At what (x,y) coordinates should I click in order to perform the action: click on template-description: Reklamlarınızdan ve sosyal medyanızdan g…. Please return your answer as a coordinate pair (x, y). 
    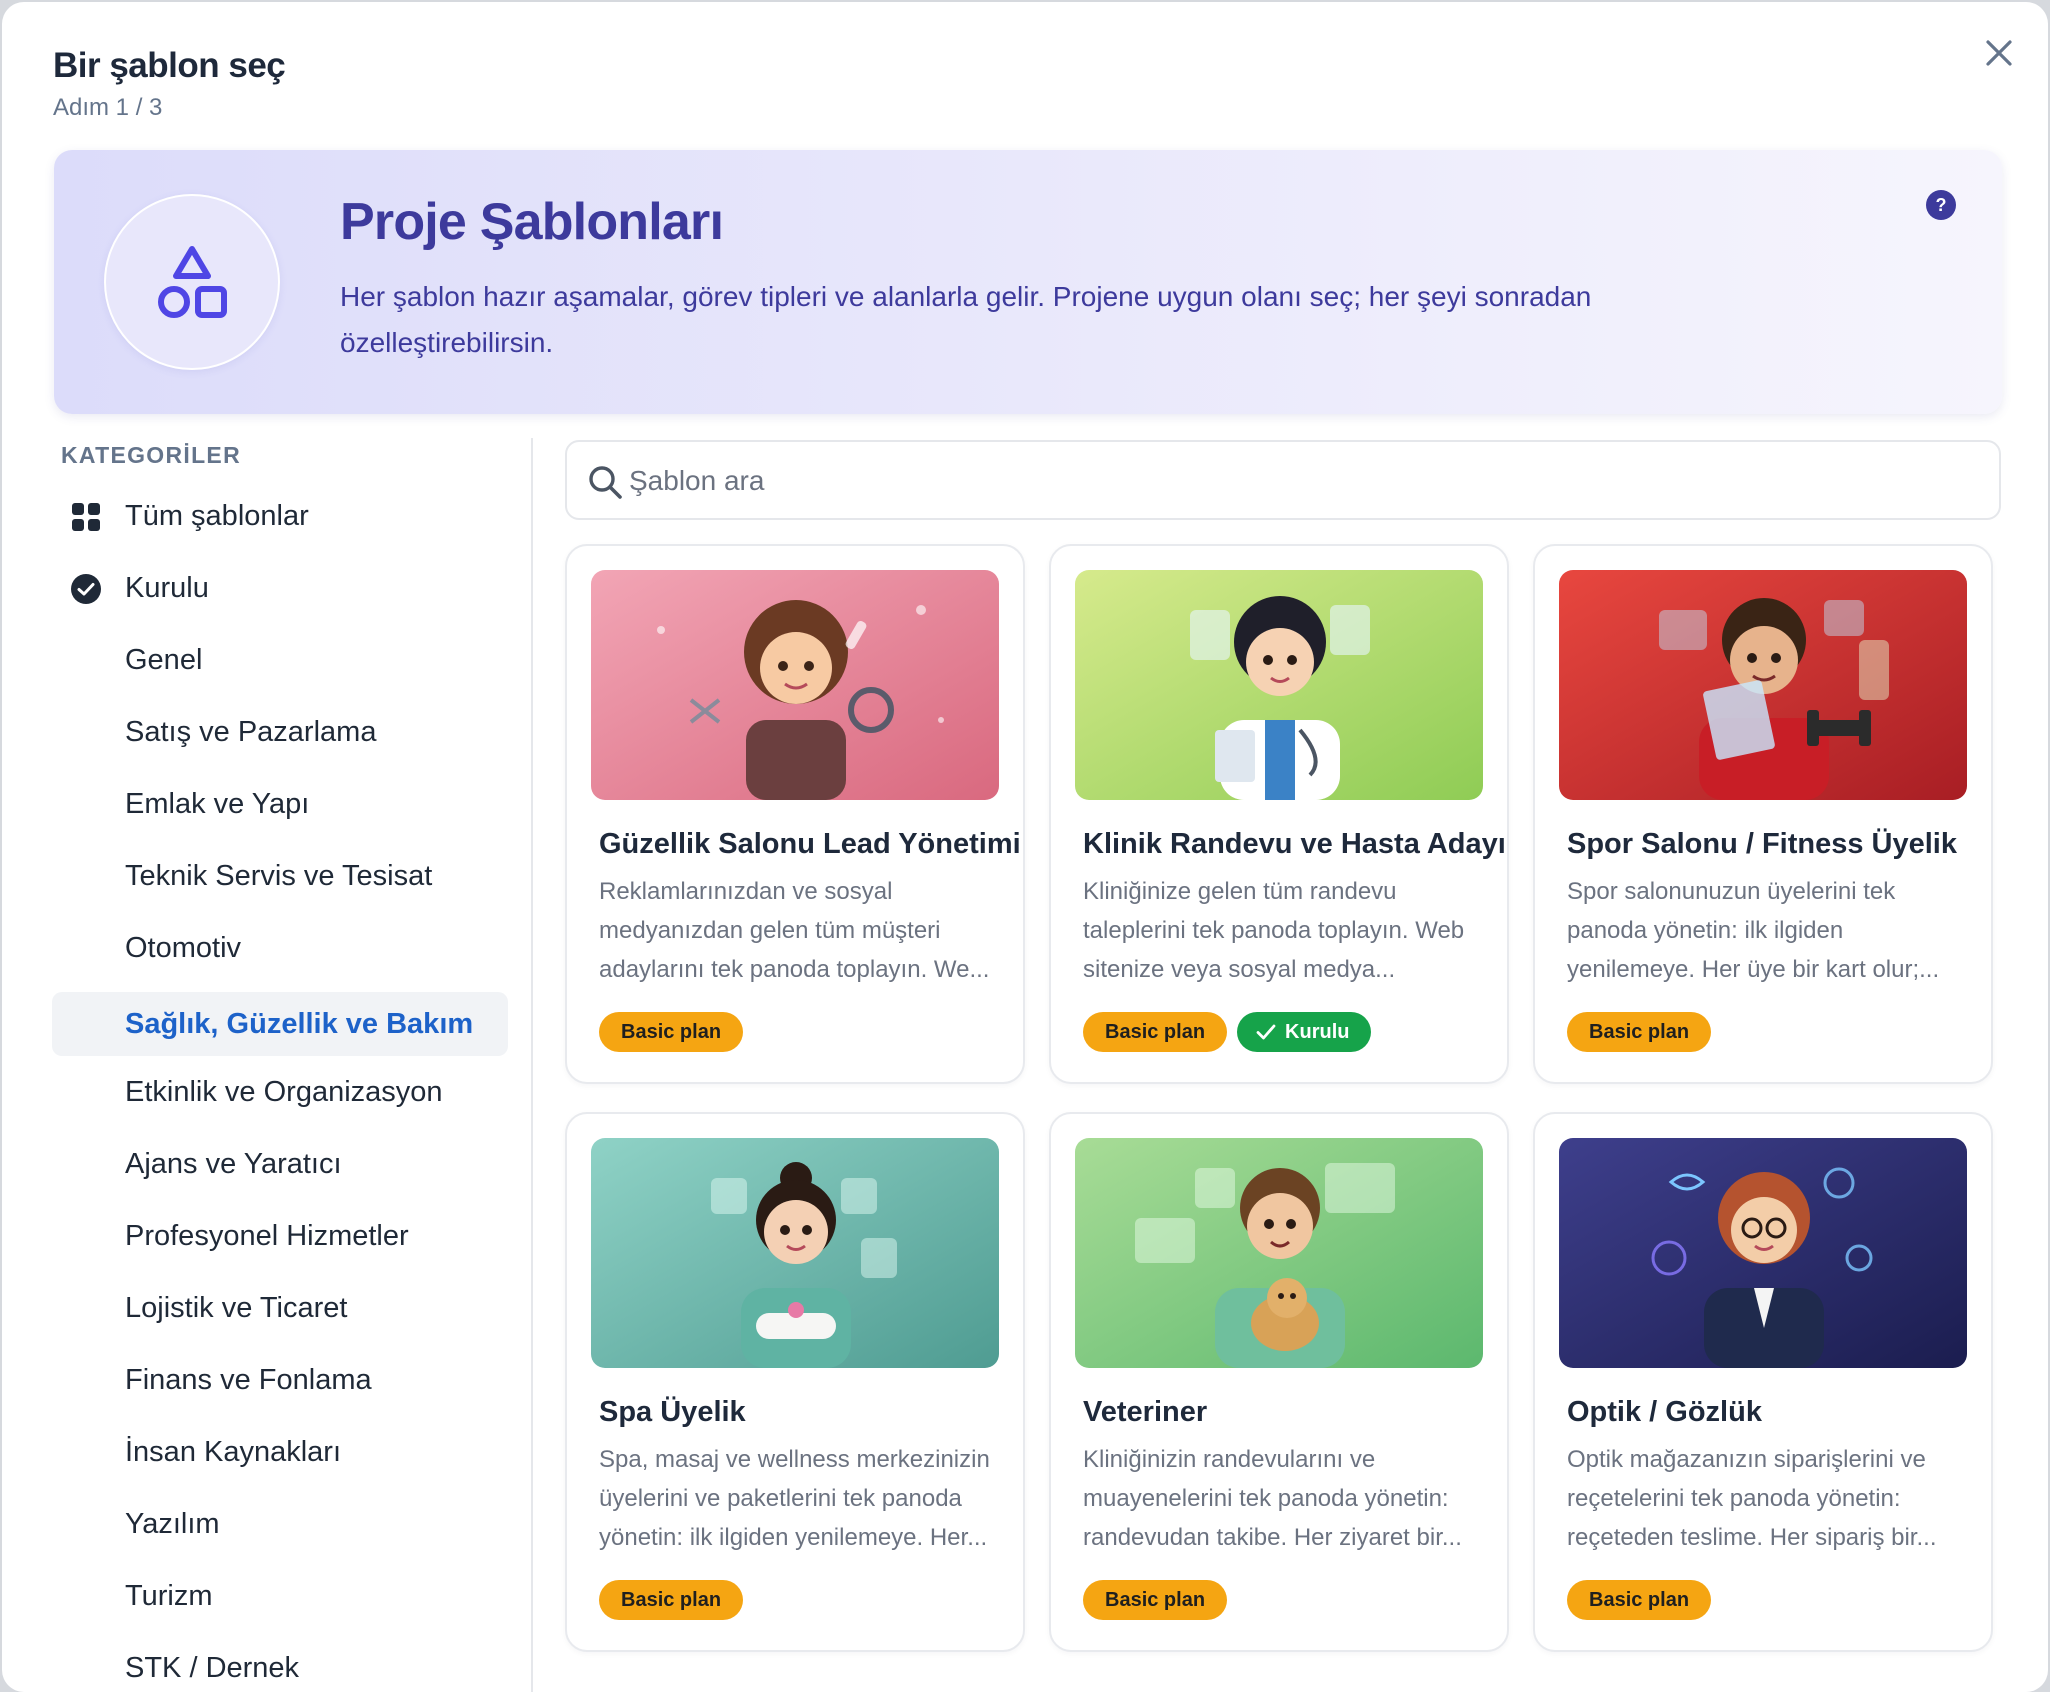
    Looking at the image, I should click on (794, 930).